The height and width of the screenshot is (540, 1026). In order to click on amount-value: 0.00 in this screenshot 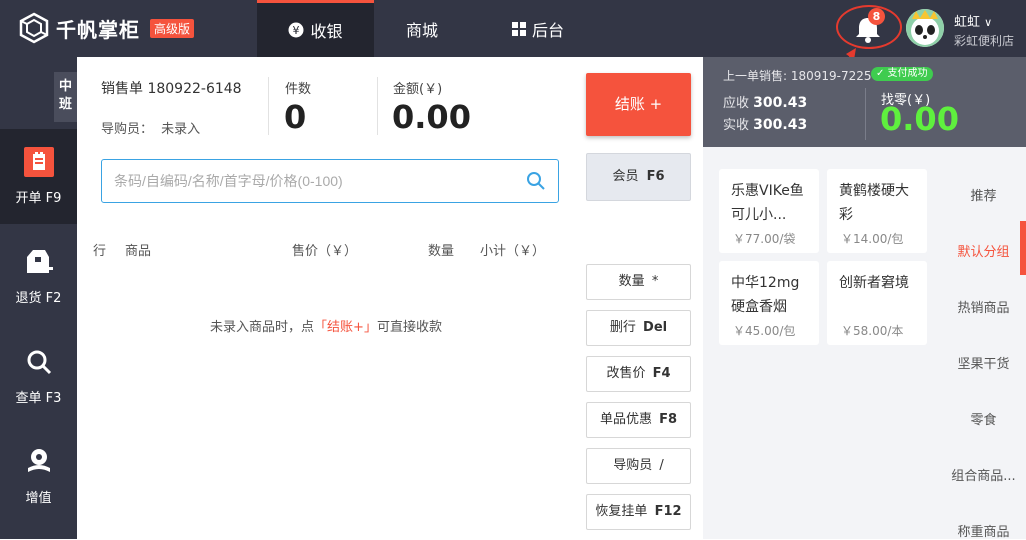, I will do `click(431, 117)`.